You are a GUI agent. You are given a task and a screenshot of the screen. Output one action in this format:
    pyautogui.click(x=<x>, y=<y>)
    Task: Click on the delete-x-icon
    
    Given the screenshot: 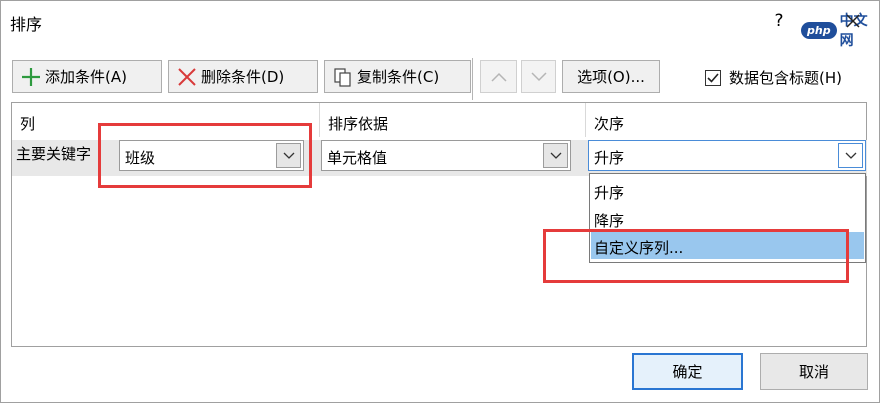 What is the action you would take?
    pyautogui.click(x=187, y=77)
    